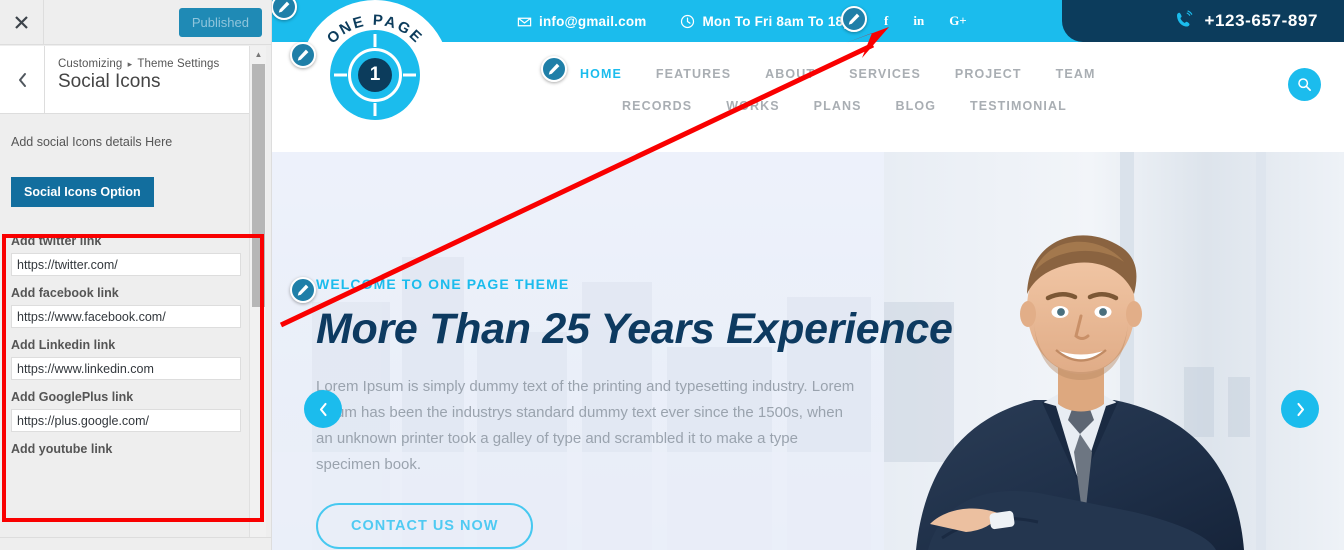  What do you see at coordinates (918, 21) in the screenshot?
I see `linkedin-icon: in` at bounding box center [918, 21].